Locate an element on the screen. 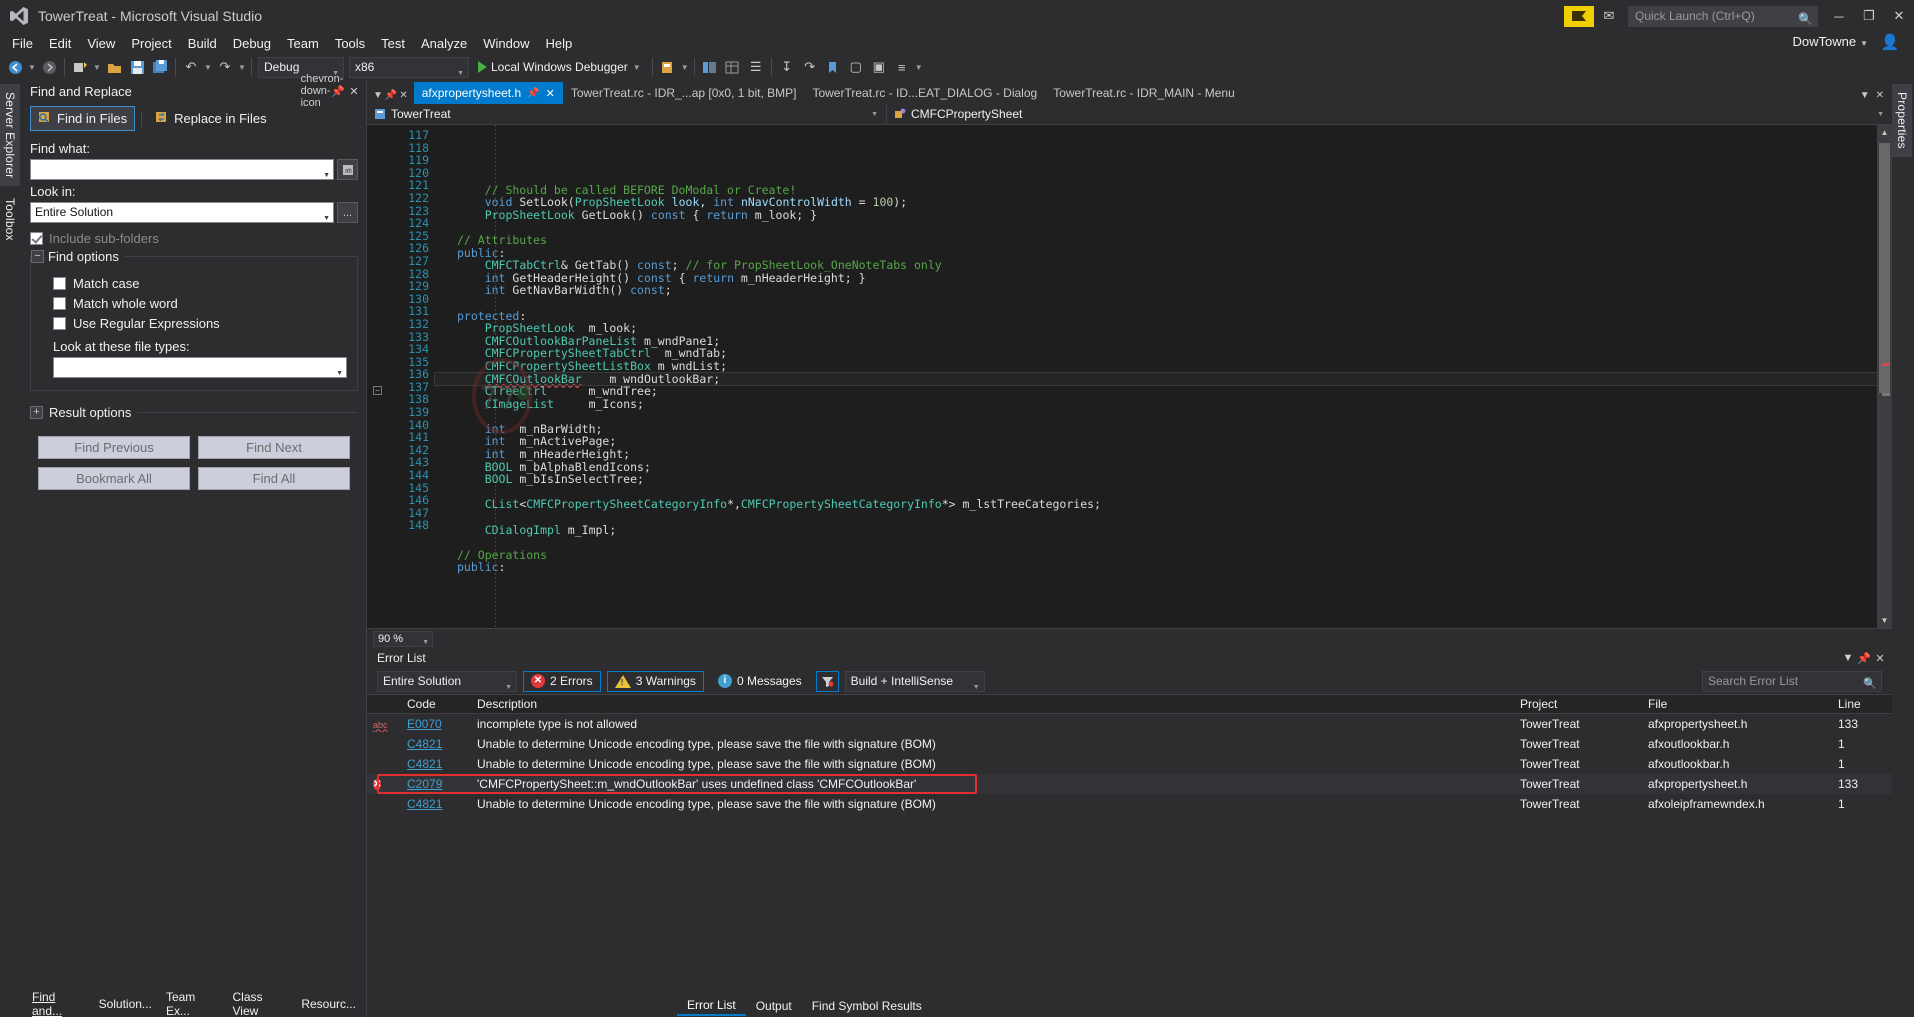  menu-item-test: Test is located at coordinates (393, 43).